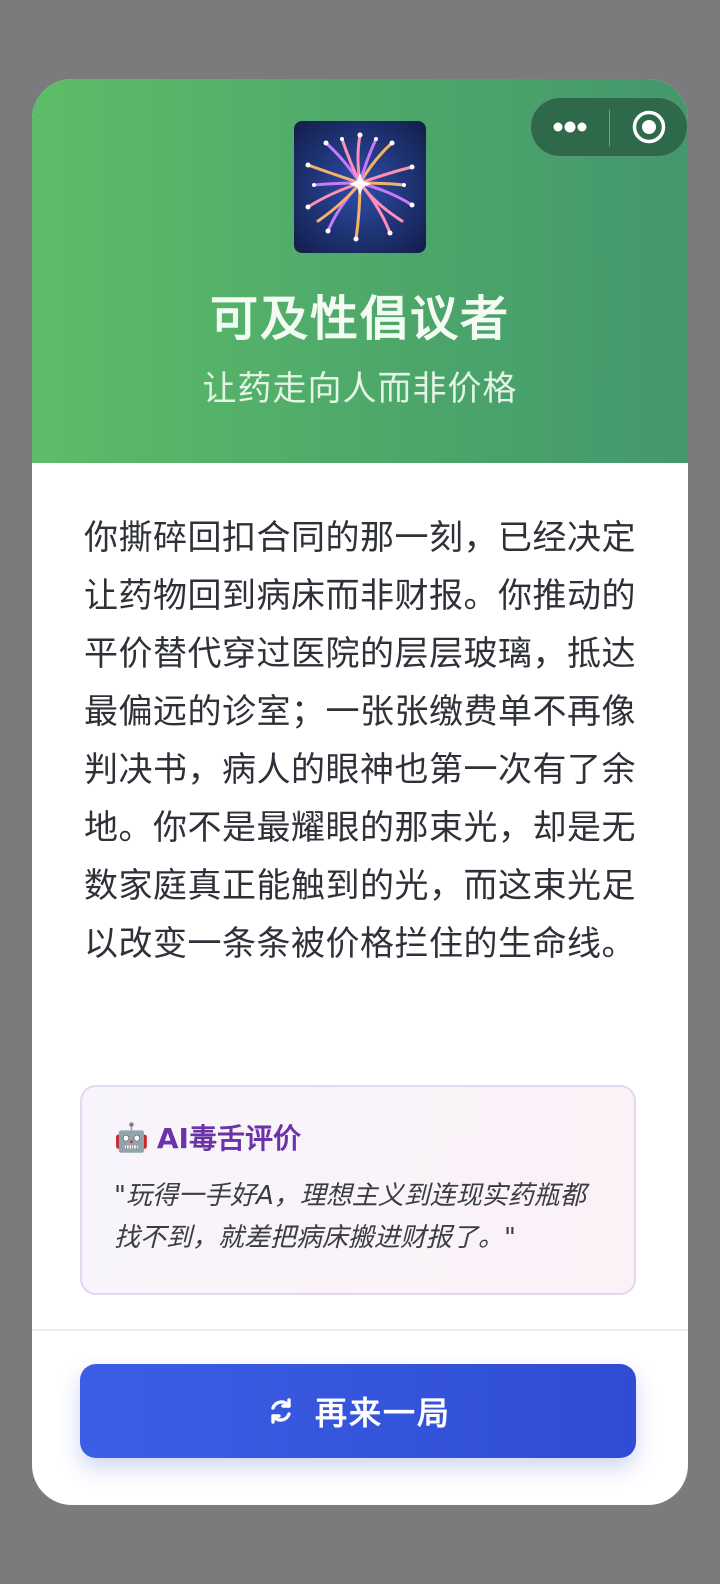 The height and width of the screenshot is (1584, 720). Describe the element at coordinates (281, 1411) in the screenshot. I see `refresh-icon` at that location.